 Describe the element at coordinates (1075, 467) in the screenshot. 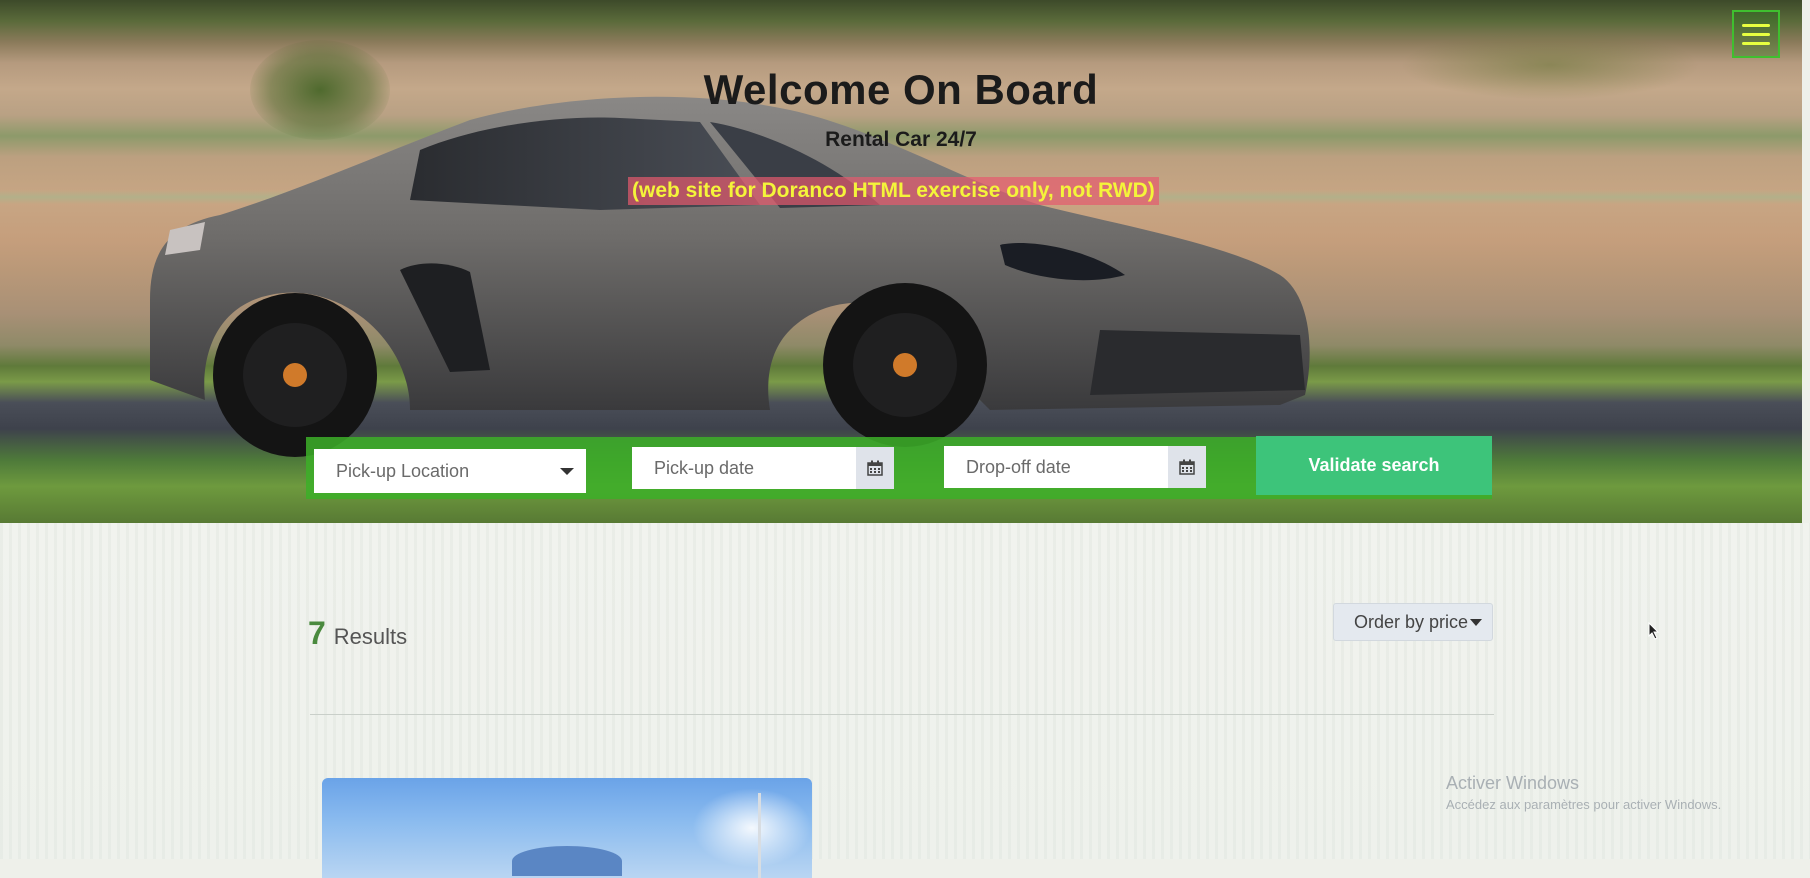

I see `dropoff-date-input: Drop-off date` at that location.